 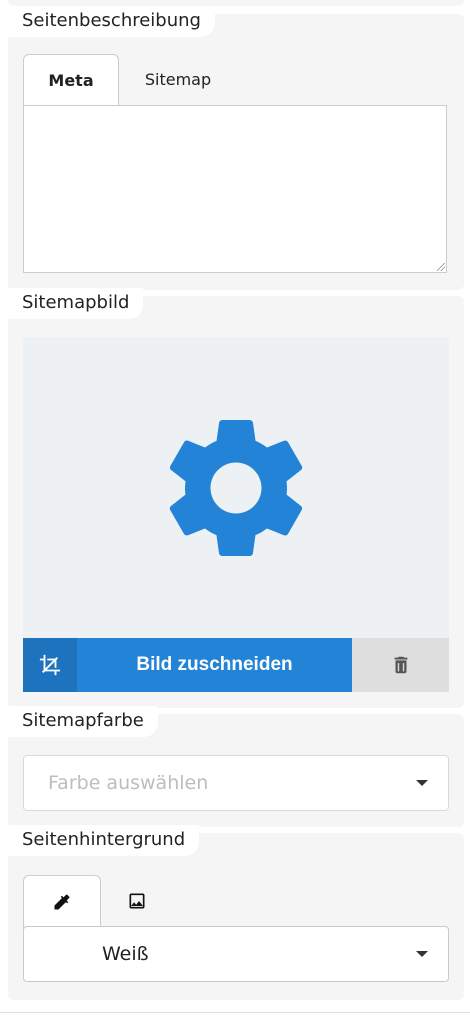 I want to click on page-description-textarea, so click(x=235, y=189).